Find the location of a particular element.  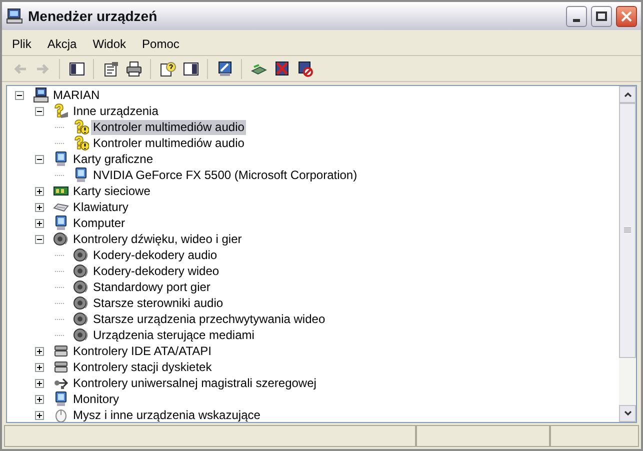

close-icon is located at coordinates (626, 16).